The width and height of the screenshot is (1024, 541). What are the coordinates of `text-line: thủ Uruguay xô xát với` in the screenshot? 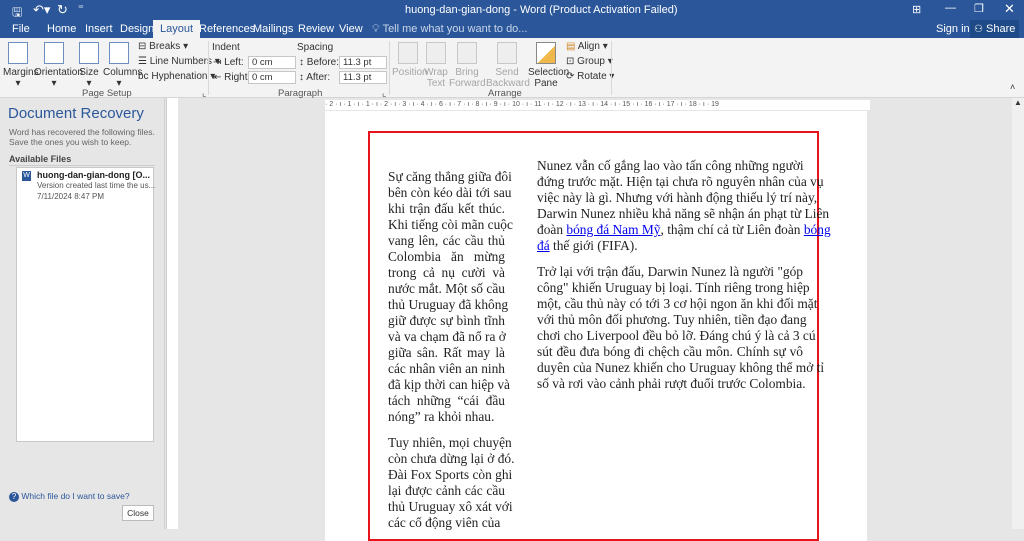 It's located at (450, 506).